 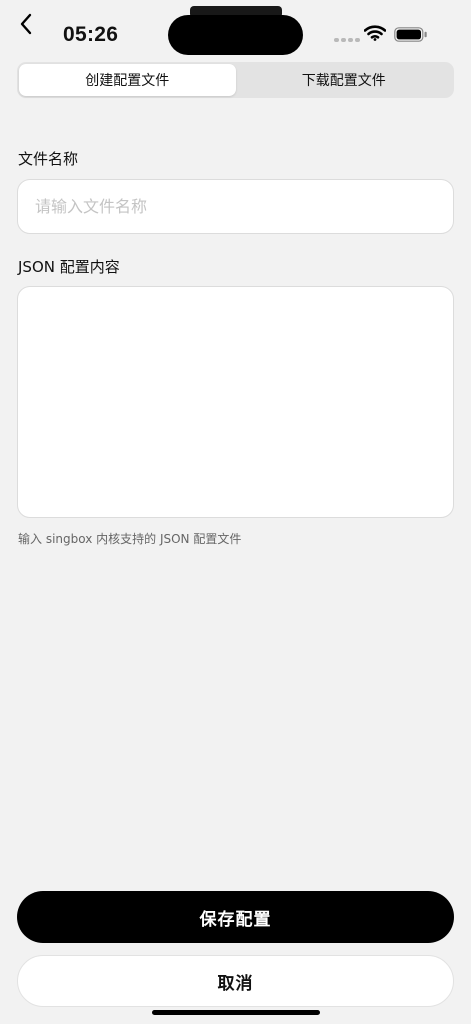 I want to click on cancel-button: 取消, so click(x=235, y=981).